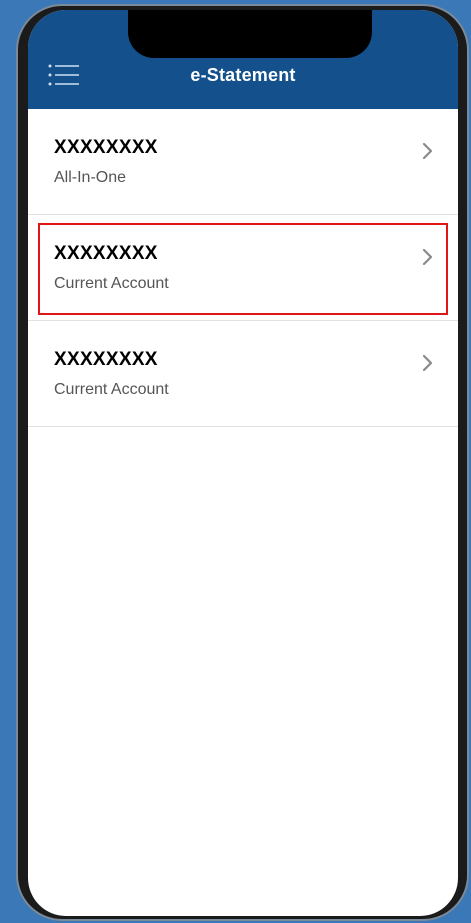 Image resolution: width=471 pixels, height=923 pixels. I want to click on app-header: e-Statement, so click(243, 59).